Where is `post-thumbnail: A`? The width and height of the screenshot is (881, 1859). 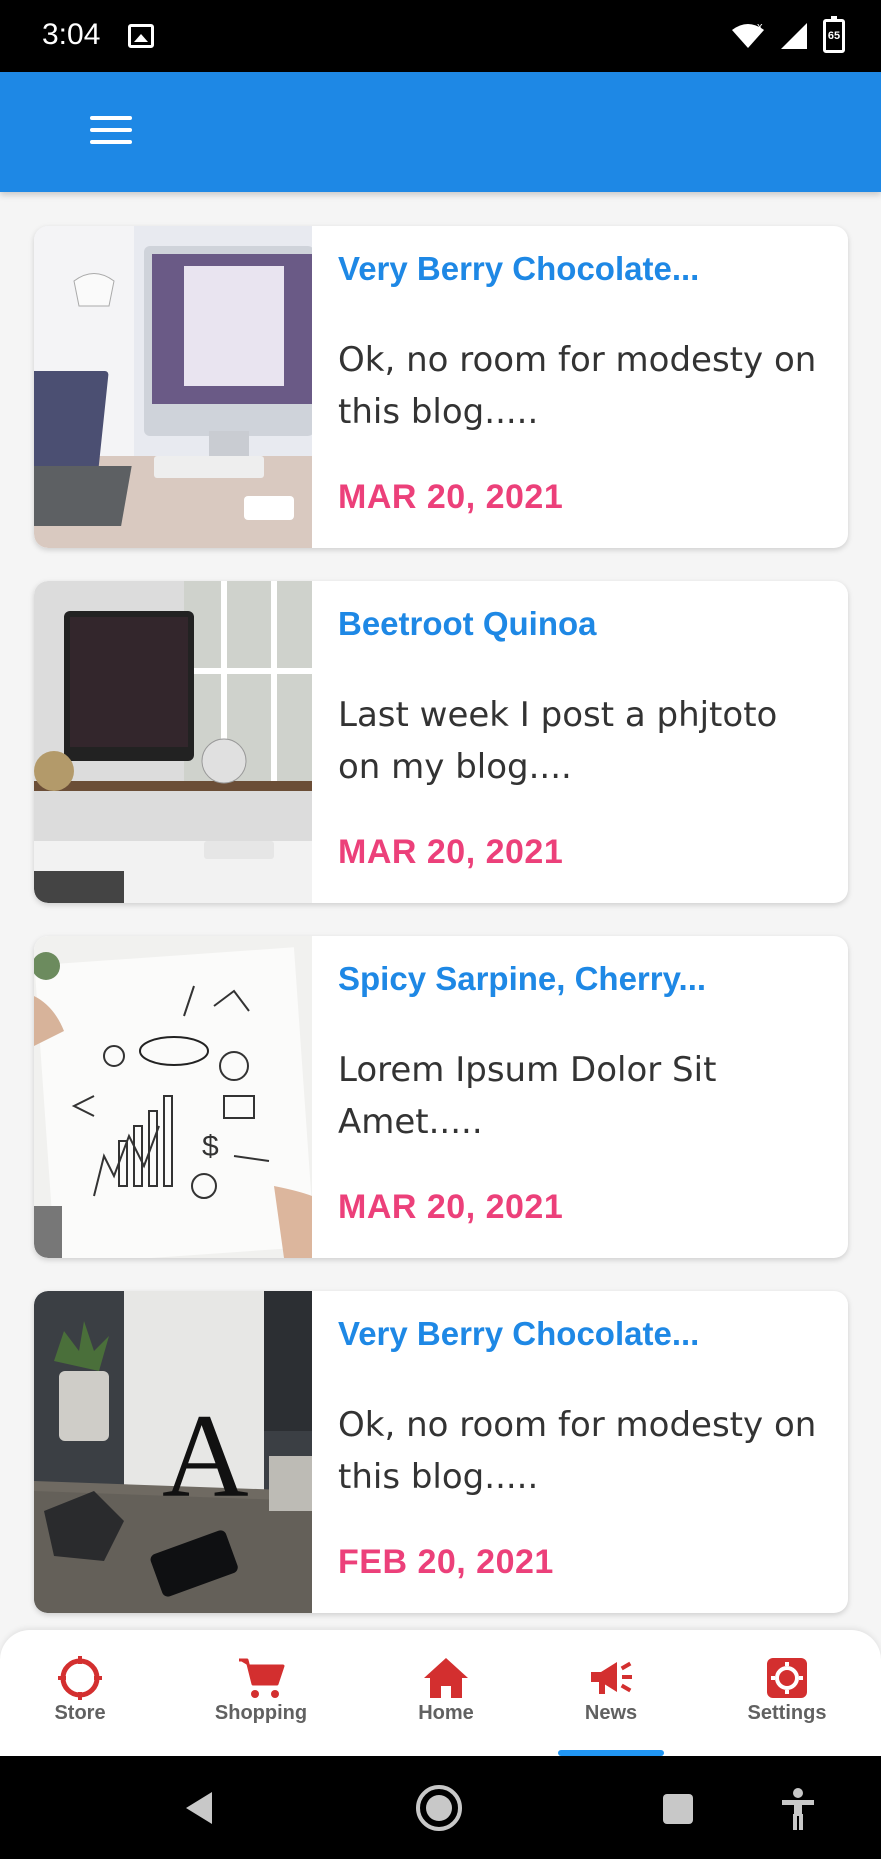
post-thumbnail: A is located at coordinates (173, 1452).